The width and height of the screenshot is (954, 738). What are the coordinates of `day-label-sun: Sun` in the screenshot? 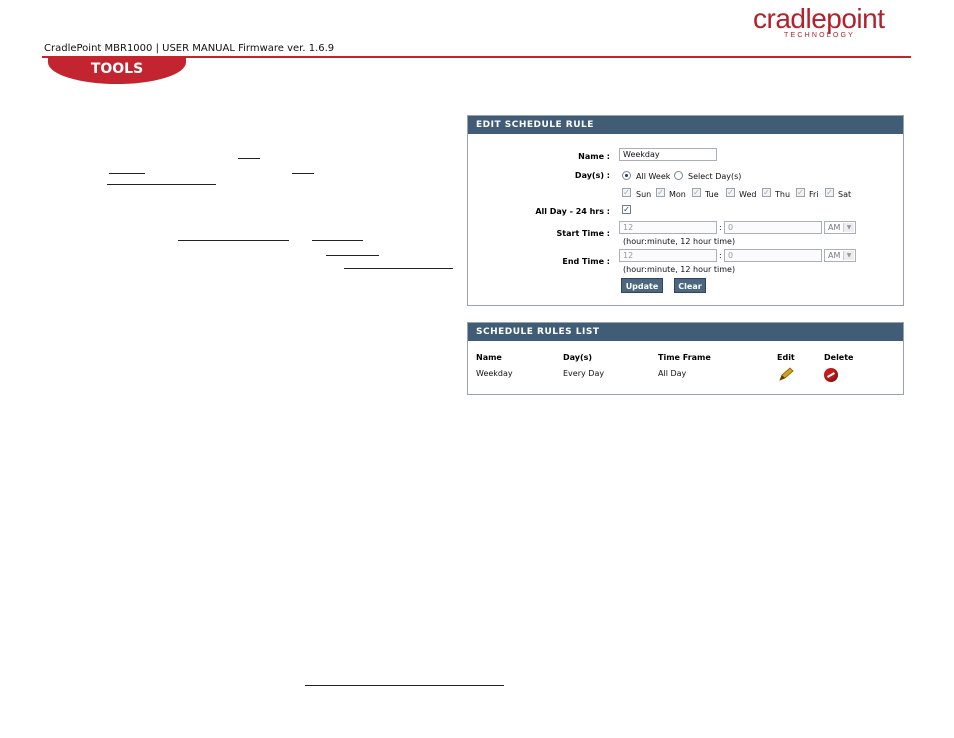 It's located at (644, 194).